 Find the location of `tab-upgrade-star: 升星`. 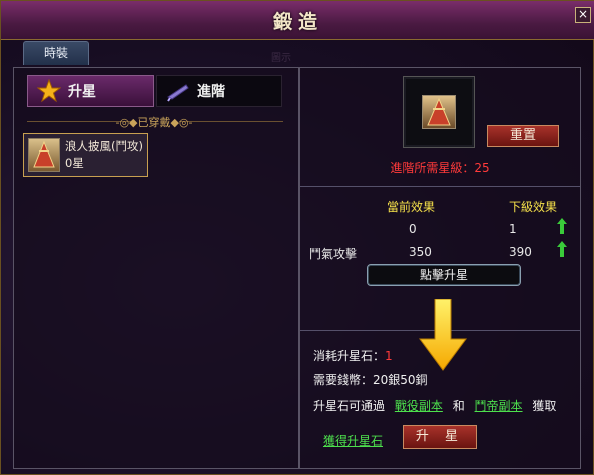

tab-upgrade-star: 升星 is located at coordinates (90, 91).